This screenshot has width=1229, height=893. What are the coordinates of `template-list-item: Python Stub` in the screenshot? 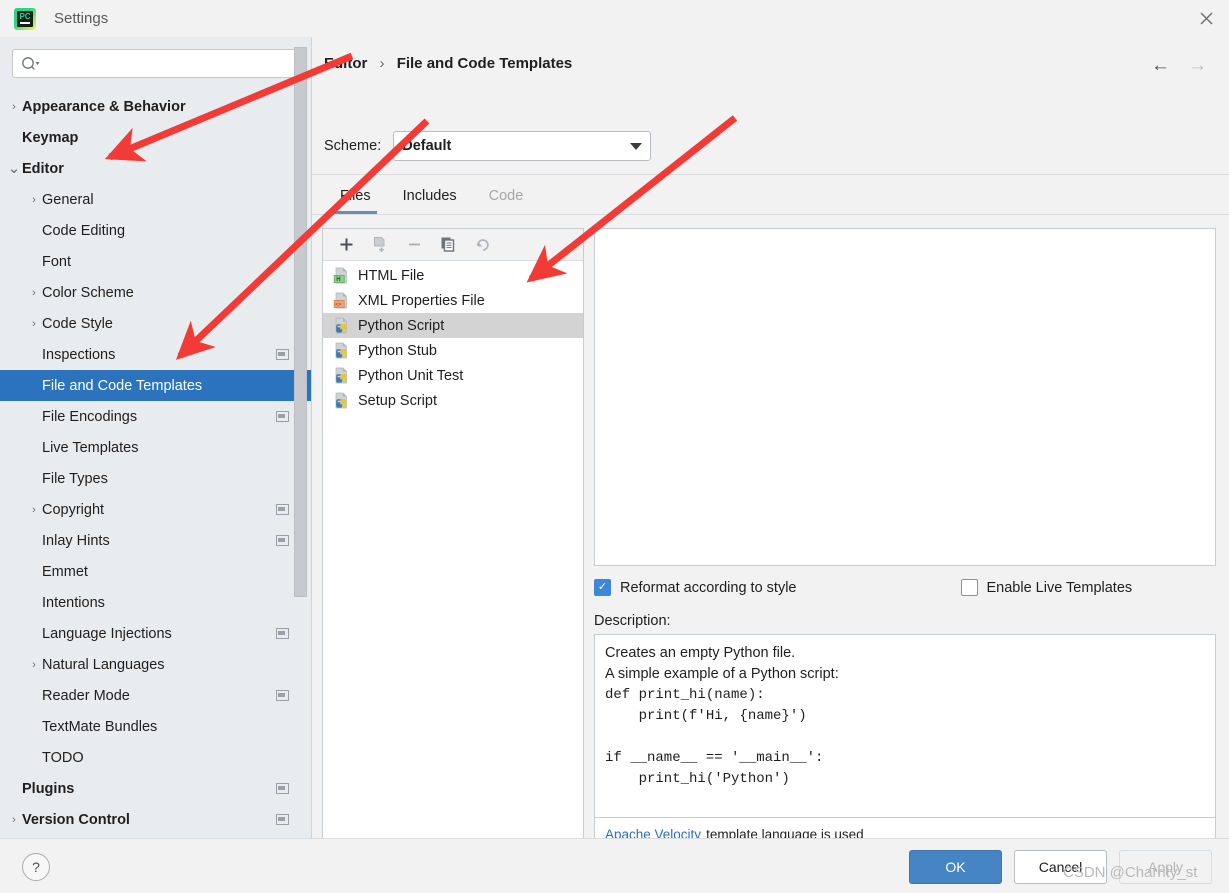 It's located at (453, 350).